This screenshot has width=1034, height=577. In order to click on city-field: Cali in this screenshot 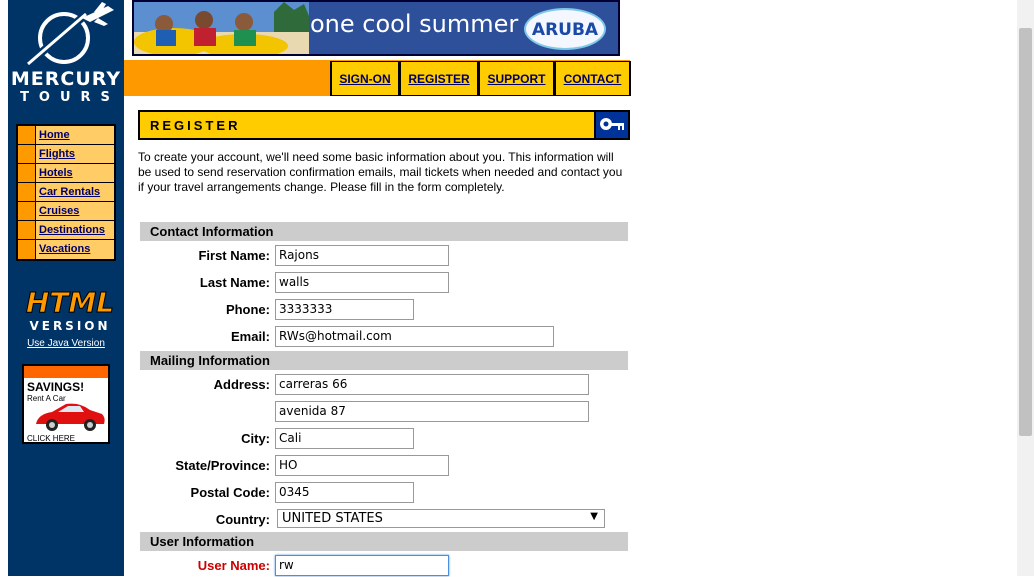, I will do `click(344, 438)`.